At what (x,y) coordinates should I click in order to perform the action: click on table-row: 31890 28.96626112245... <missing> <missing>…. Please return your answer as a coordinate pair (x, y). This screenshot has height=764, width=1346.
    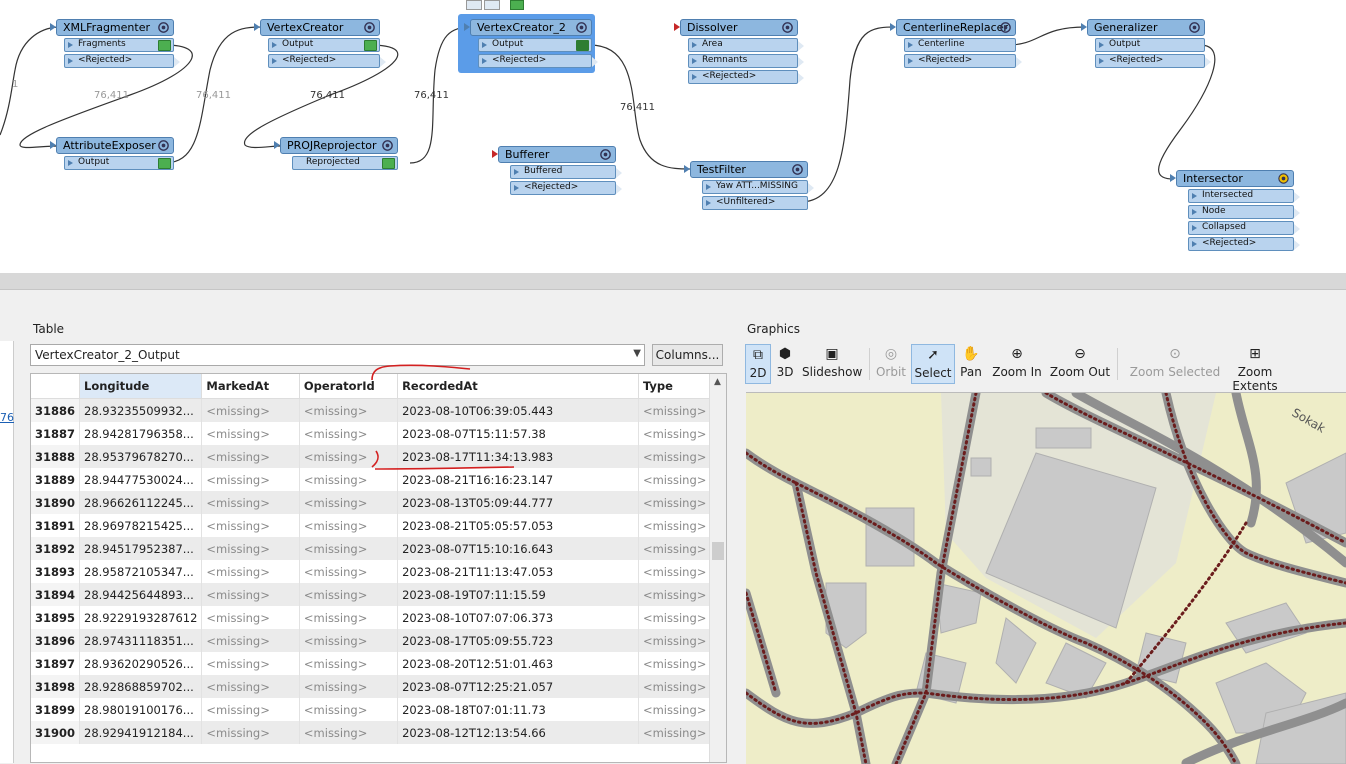
    Looking at the image, I should click on (378, 502).